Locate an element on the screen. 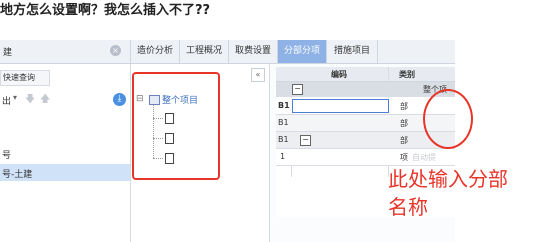 The width and height of the screenshot is (559, 242). arrow-up-icon: 🡅 is located at coordinates (45, 100).